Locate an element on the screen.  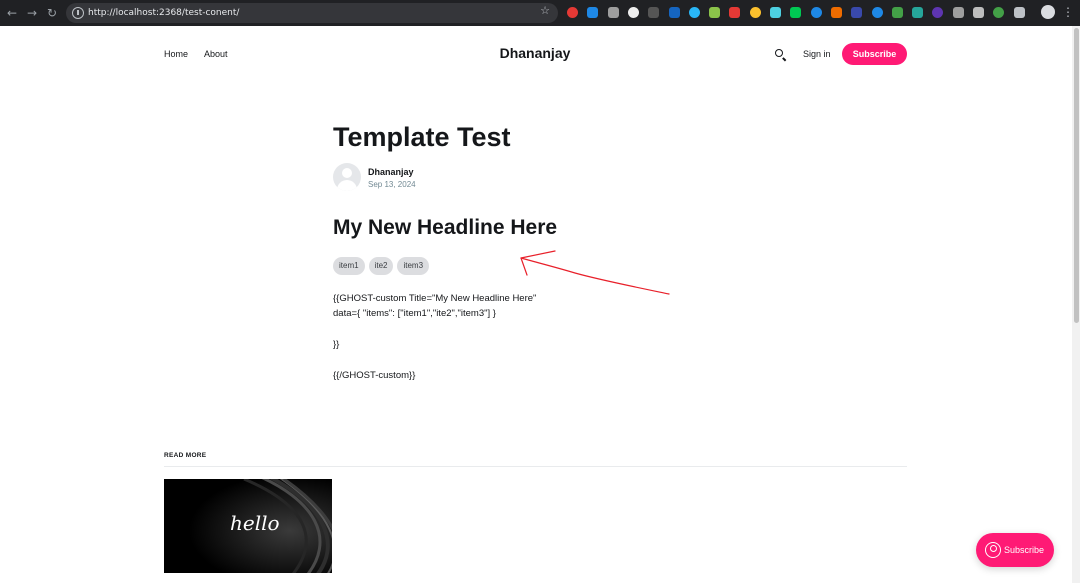
body-text-line: }} is located at coordinates (336, 344).